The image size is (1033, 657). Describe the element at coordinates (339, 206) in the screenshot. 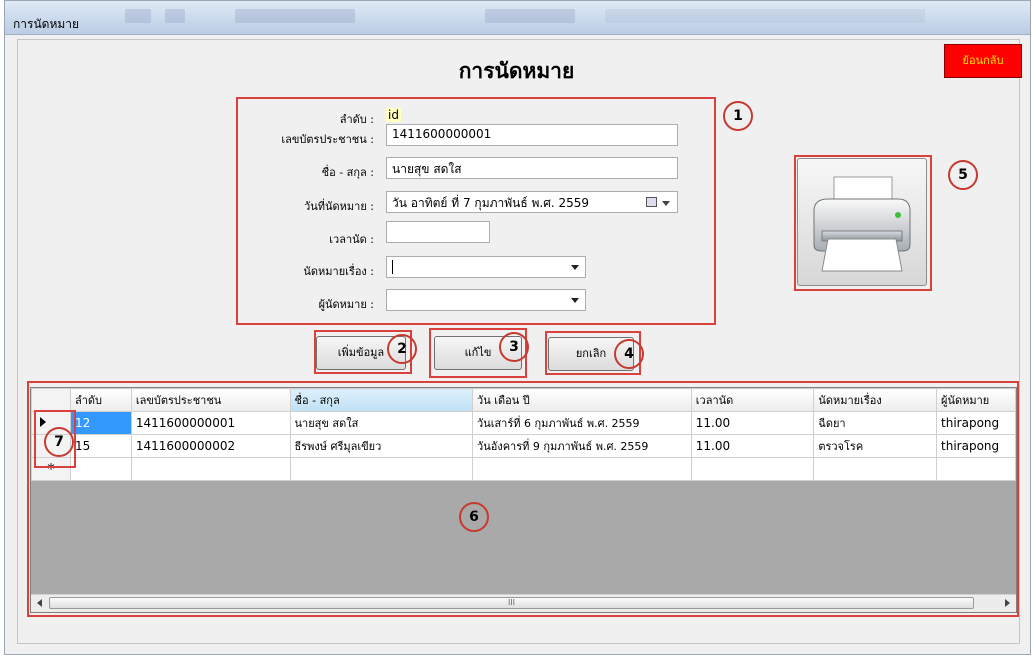

I see `appointment-date-label: วันที่นัดหมาย :` at that location.